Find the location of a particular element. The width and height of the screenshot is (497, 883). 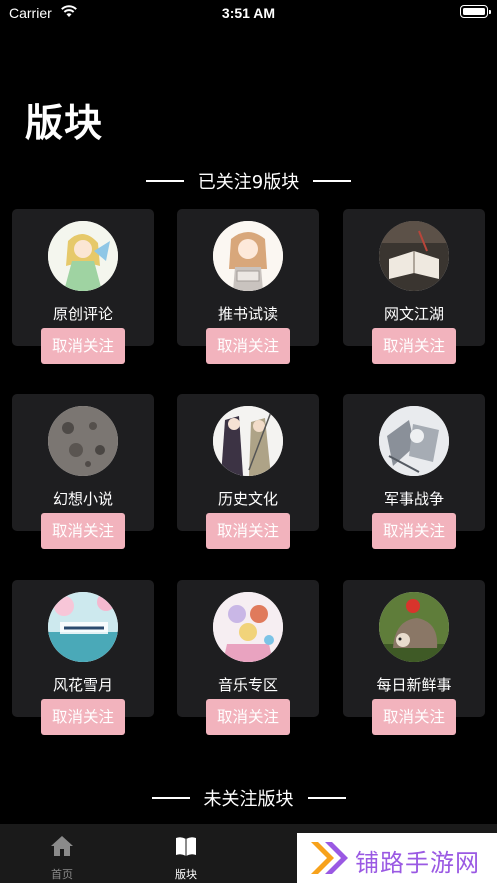

tab-home-label: 首页 is located at coordinates (62, 874).